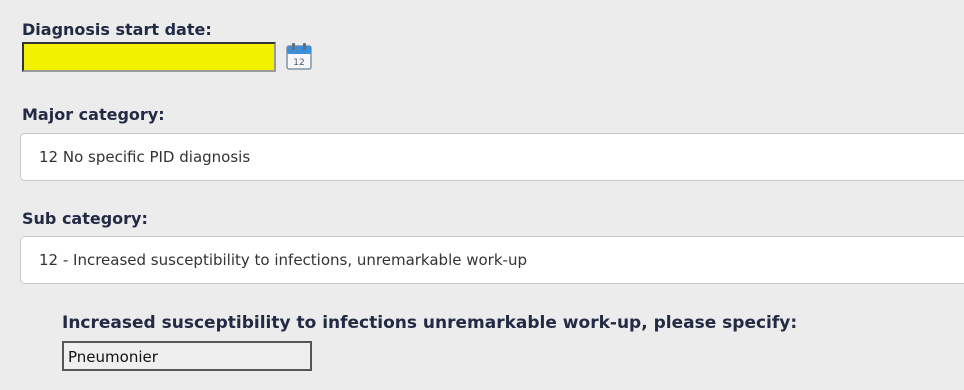 The height and width of the screenshot is (390, 964). I want to click on sub-category-label: Sub category:, so click(85, 218).